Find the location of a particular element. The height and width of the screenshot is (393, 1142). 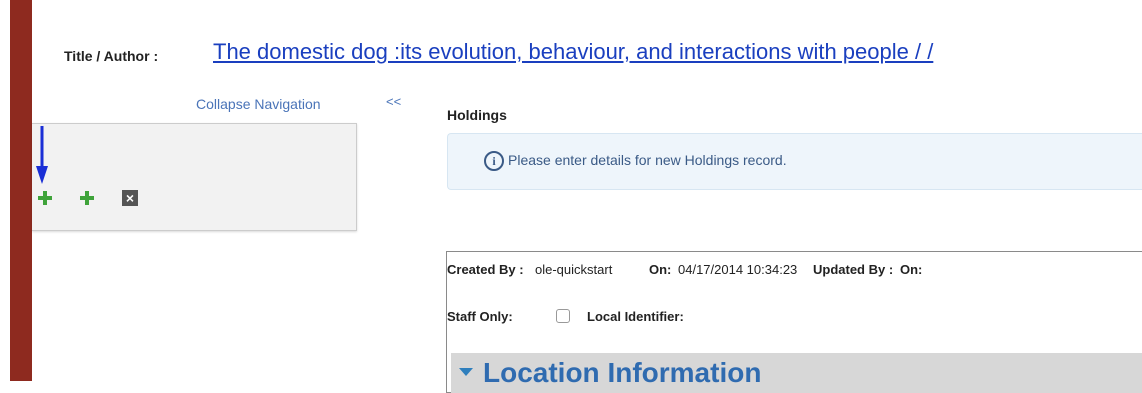

title-author-label: Title / Author : is located at coordinates (111, 56).